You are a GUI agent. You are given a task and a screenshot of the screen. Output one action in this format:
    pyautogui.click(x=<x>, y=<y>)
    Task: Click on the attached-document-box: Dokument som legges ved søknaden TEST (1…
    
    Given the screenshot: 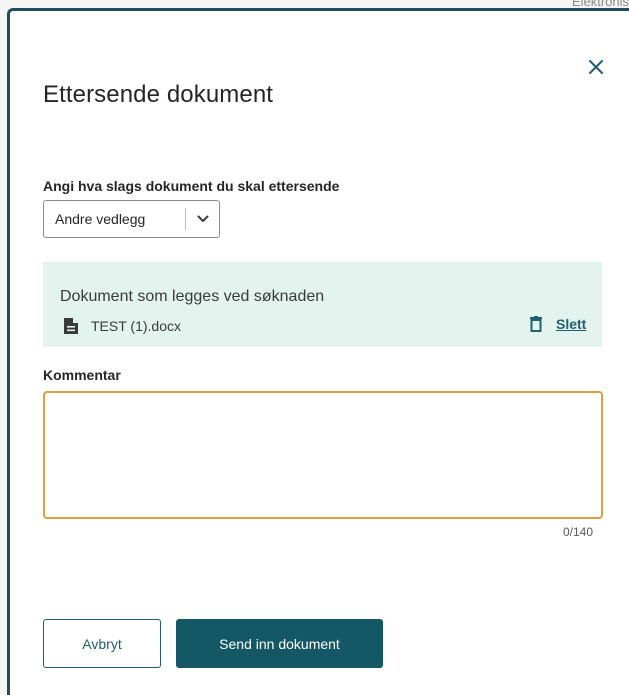 What is the action you would take?
    pyautogui.click(x=322, y=304)
    